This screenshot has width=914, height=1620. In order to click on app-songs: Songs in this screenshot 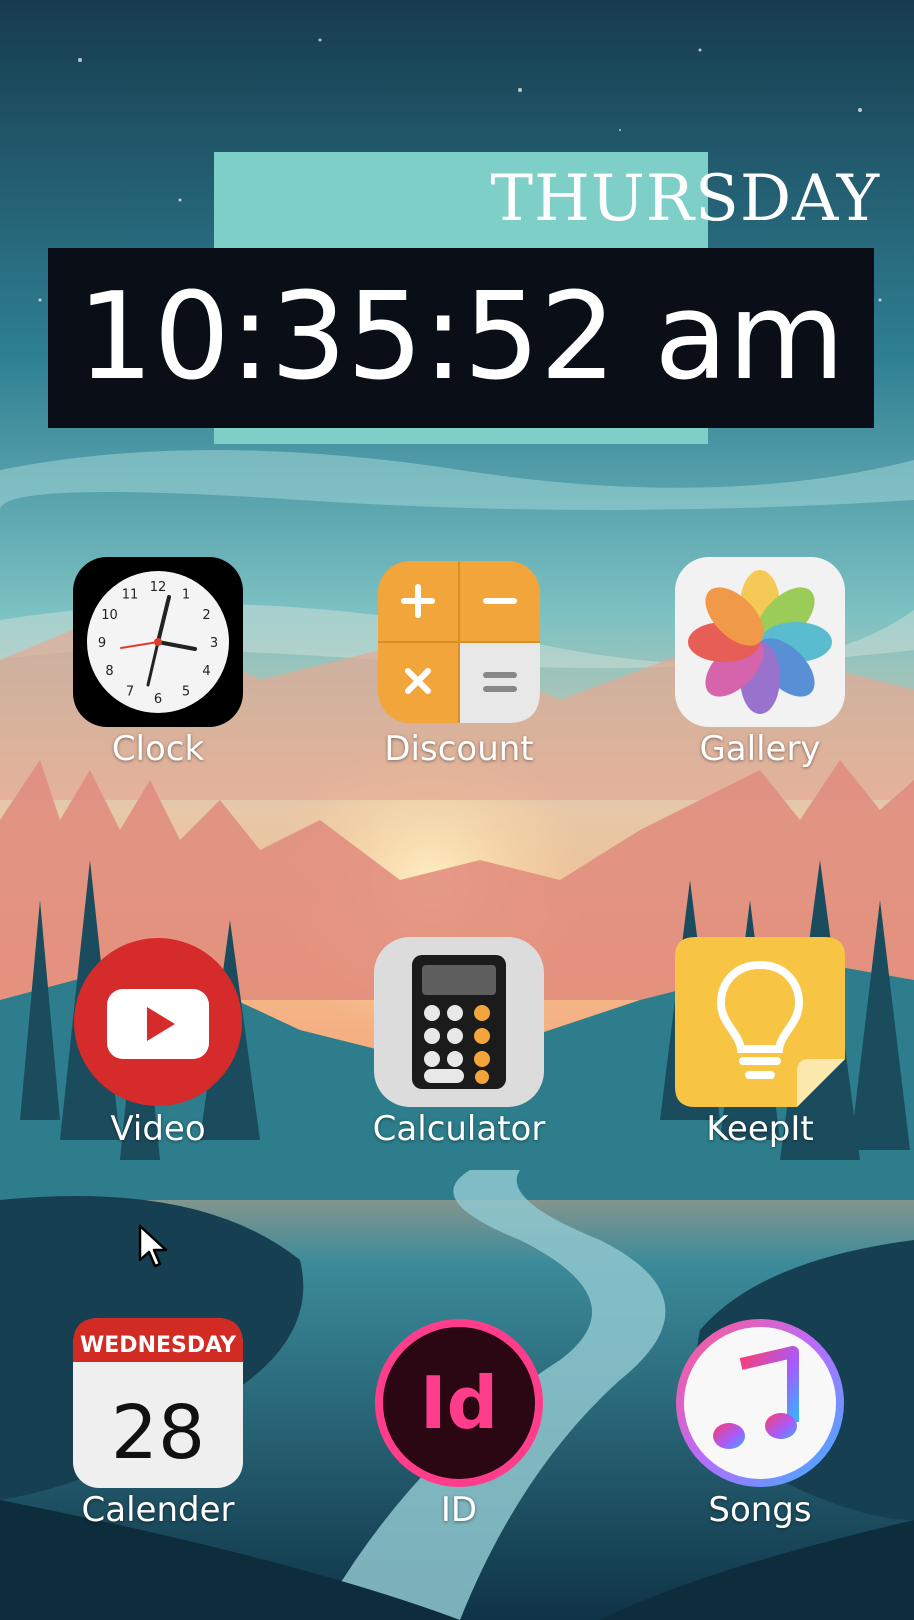, I will do `click(745, 1448)`.